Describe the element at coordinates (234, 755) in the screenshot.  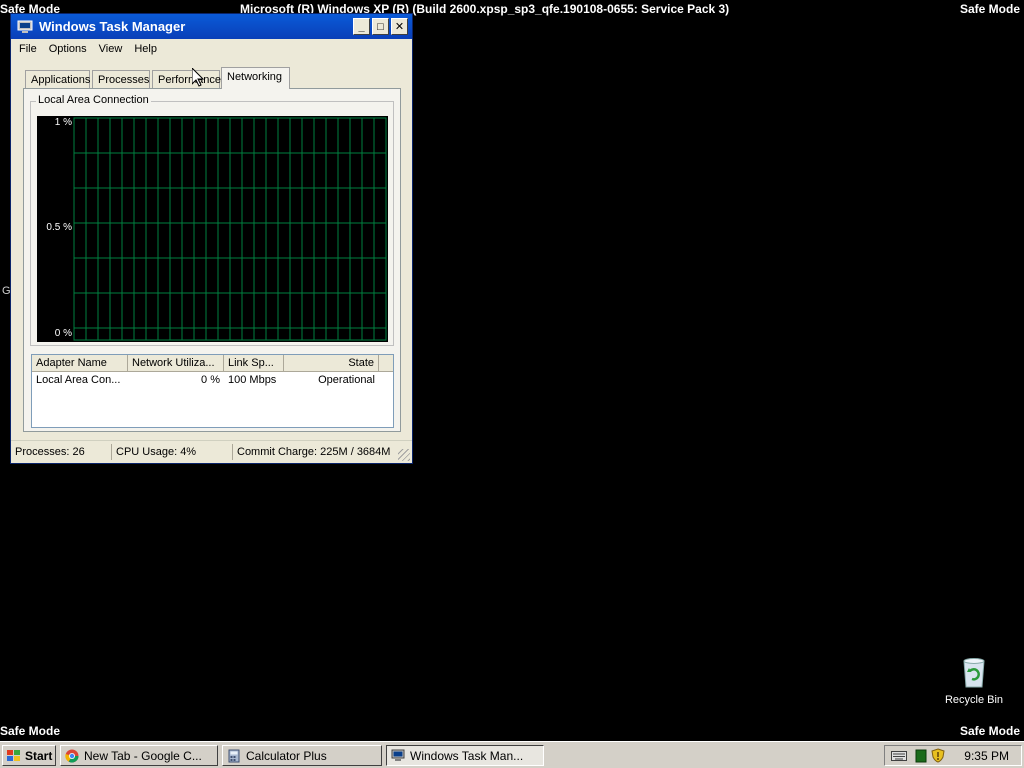
I see `calculator-icon` at that location.